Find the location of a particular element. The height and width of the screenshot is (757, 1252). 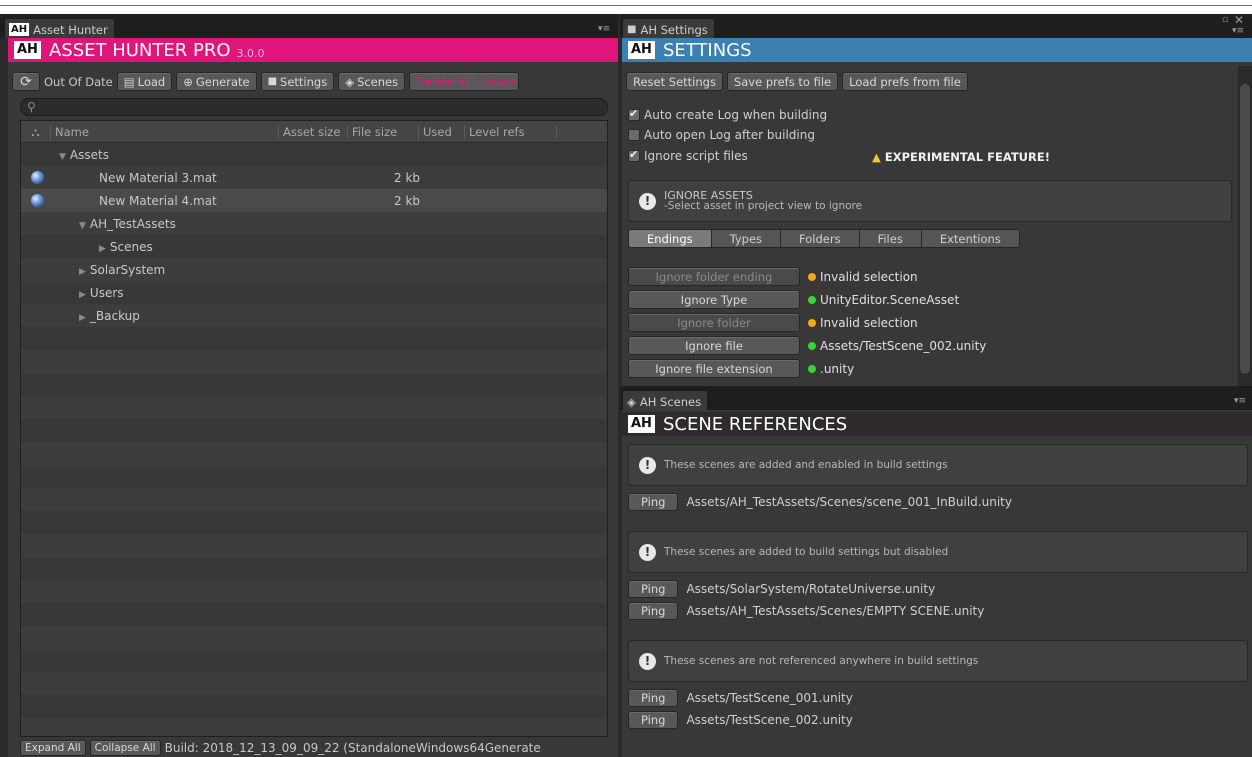

checkbox-icon is located at coordinates (634, 155).